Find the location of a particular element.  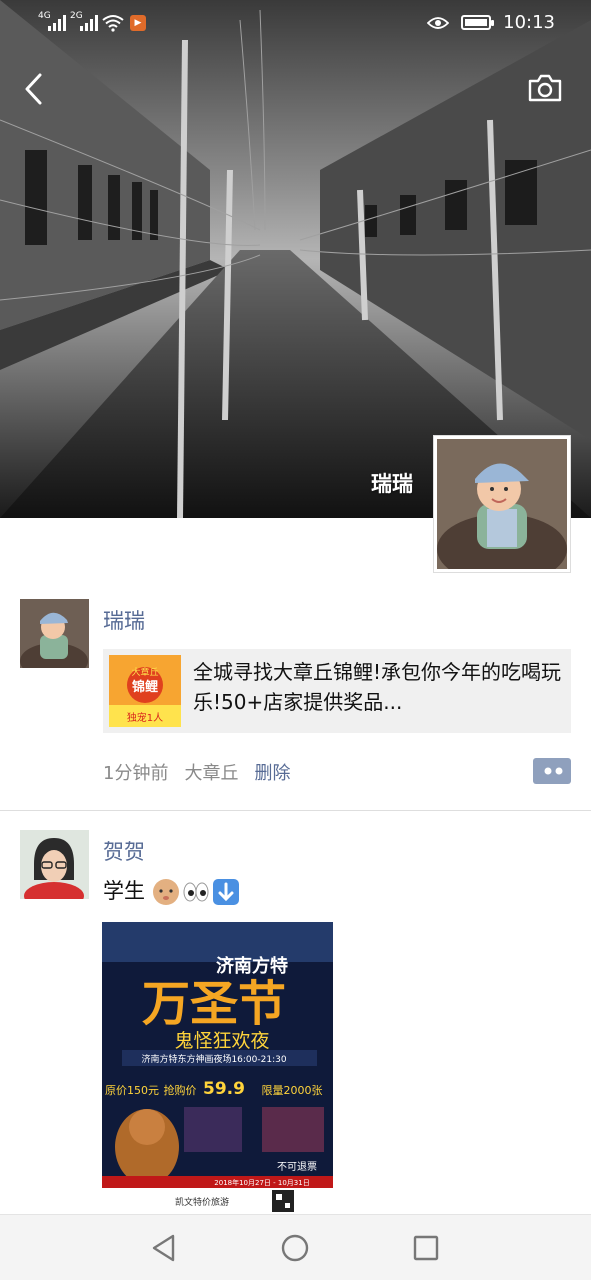

poster-title: 万圣节 is located at coordinates (214, 1004).